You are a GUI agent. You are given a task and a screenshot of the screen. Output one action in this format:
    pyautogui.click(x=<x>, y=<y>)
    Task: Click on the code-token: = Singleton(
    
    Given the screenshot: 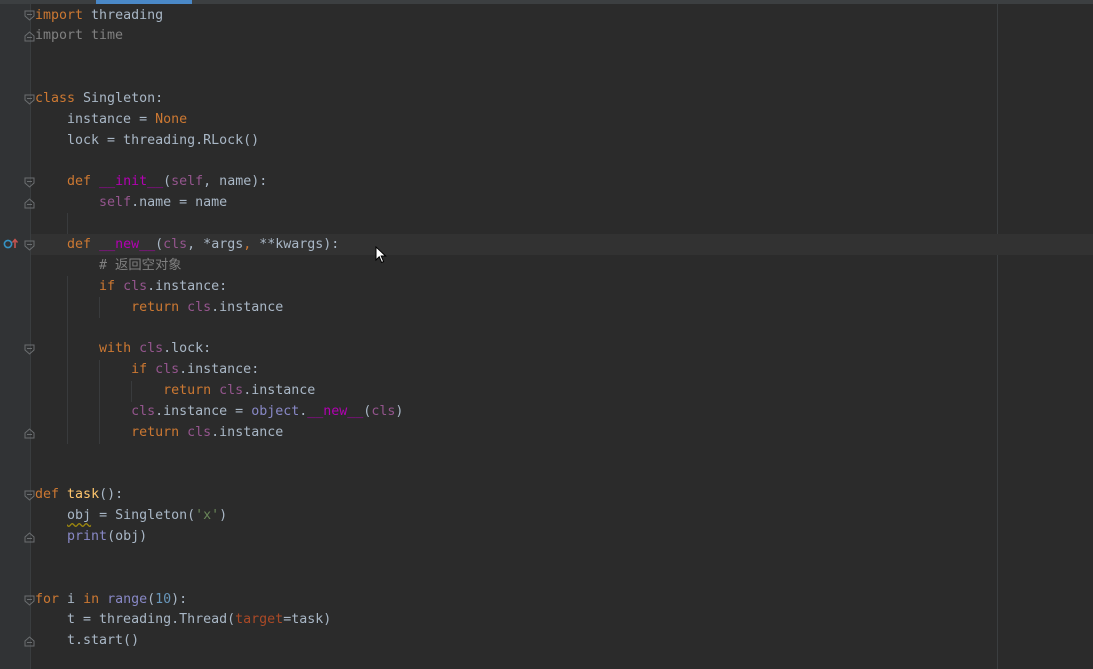 What is the action you would take?
    pyautogui.click(x=143, y=516)
    